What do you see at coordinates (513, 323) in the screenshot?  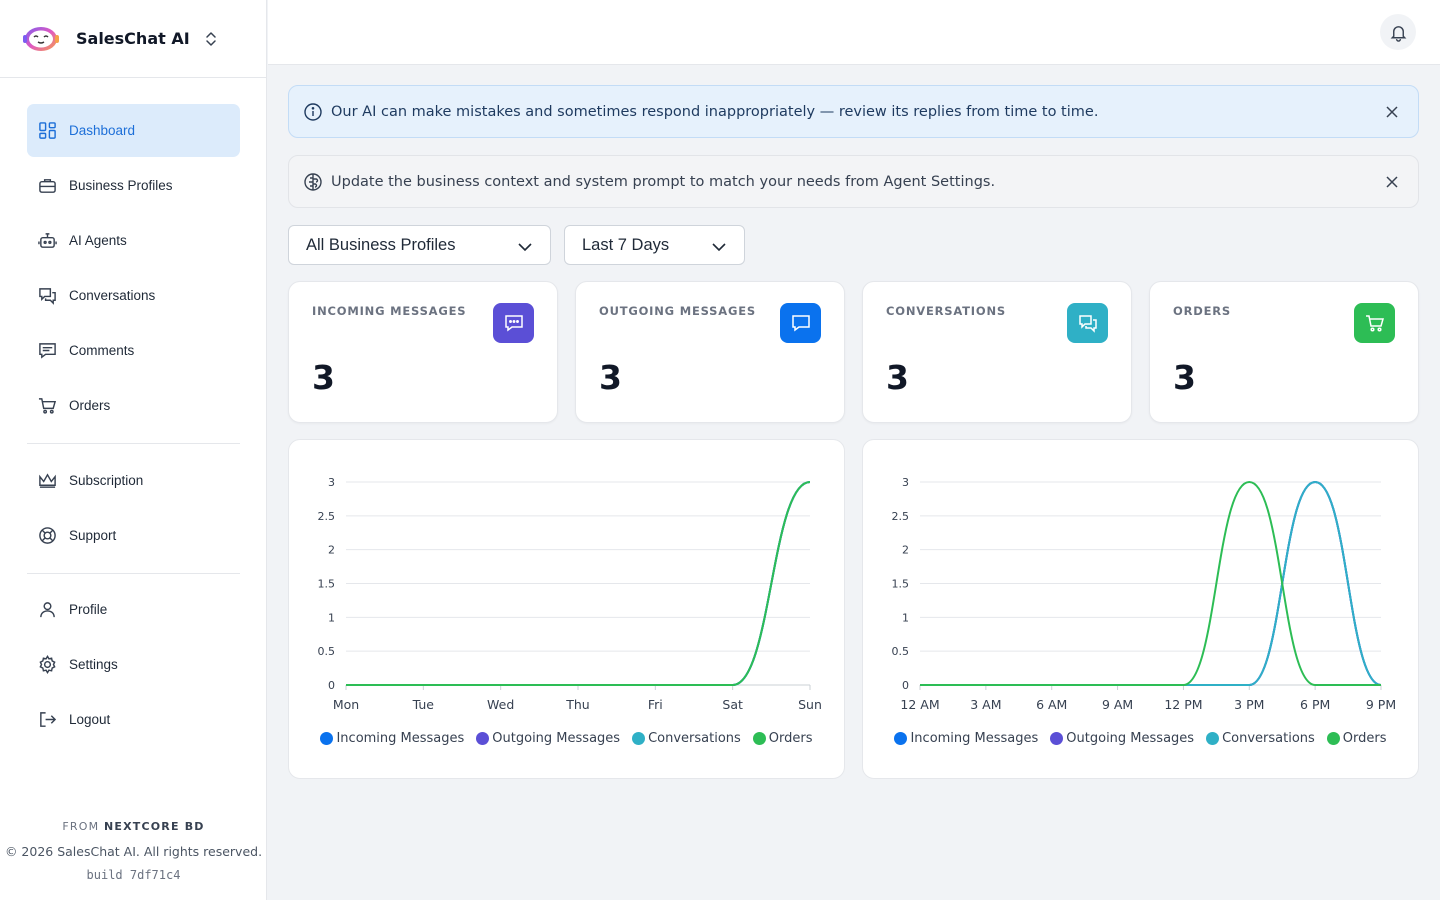 I see `message-dots-icon` at bounding box center [513, 323].